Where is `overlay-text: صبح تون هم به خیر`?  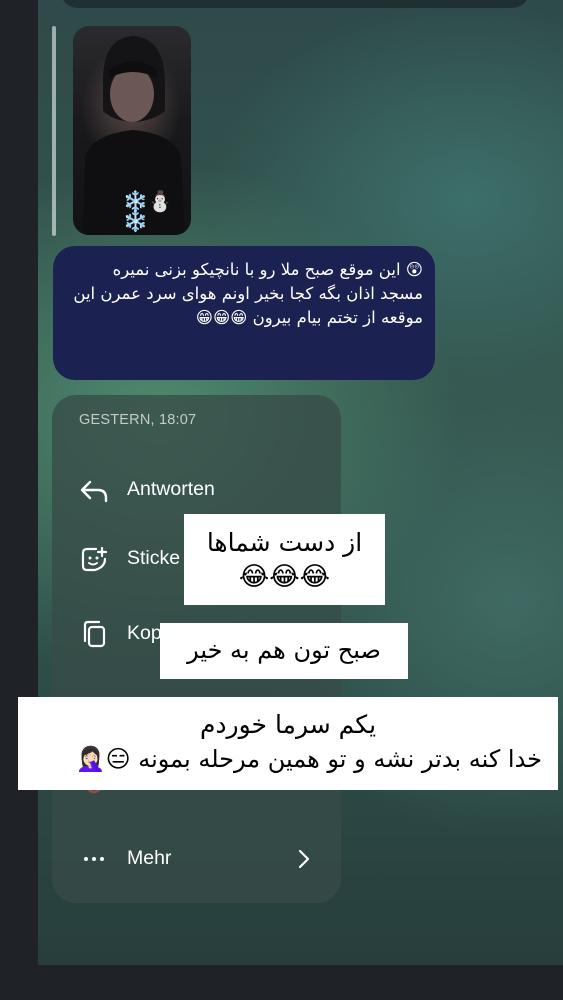
overlay-text: صبح تون هم به خیر is located at coordinates (284, 650).